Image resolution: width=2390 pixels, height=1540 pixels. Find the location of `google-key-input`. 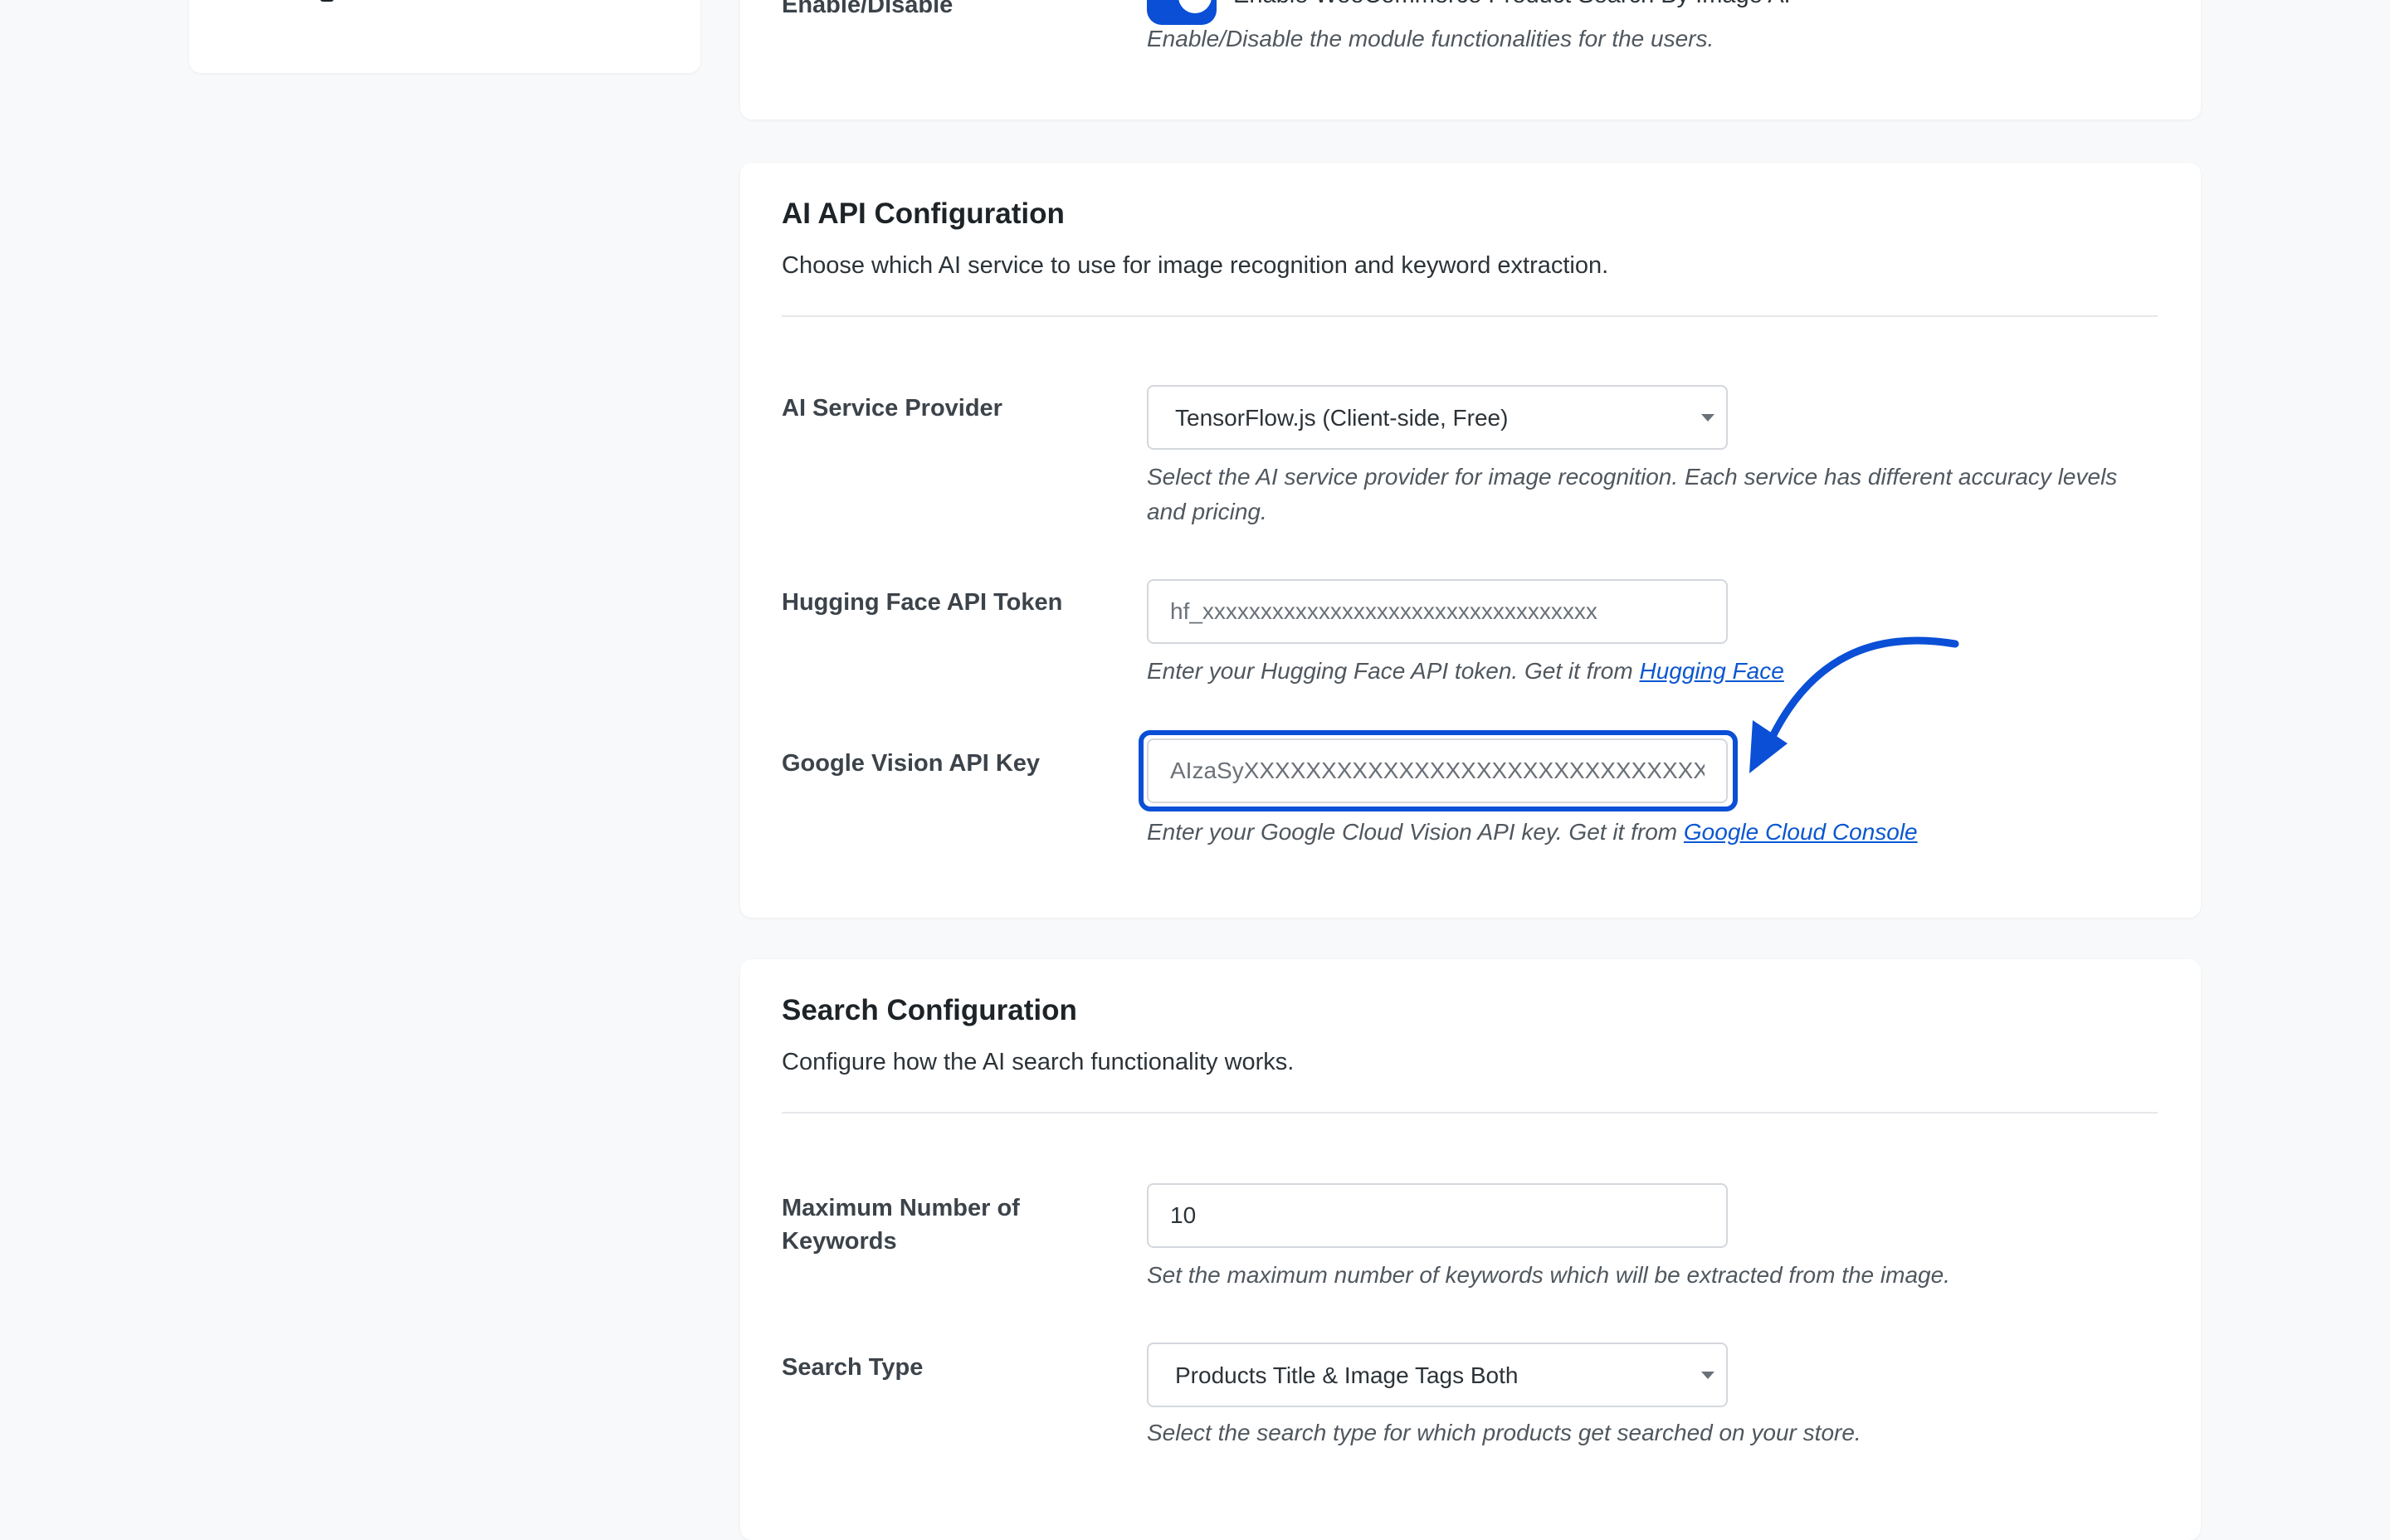

google-key-input is located at coordinates (1438, 770).